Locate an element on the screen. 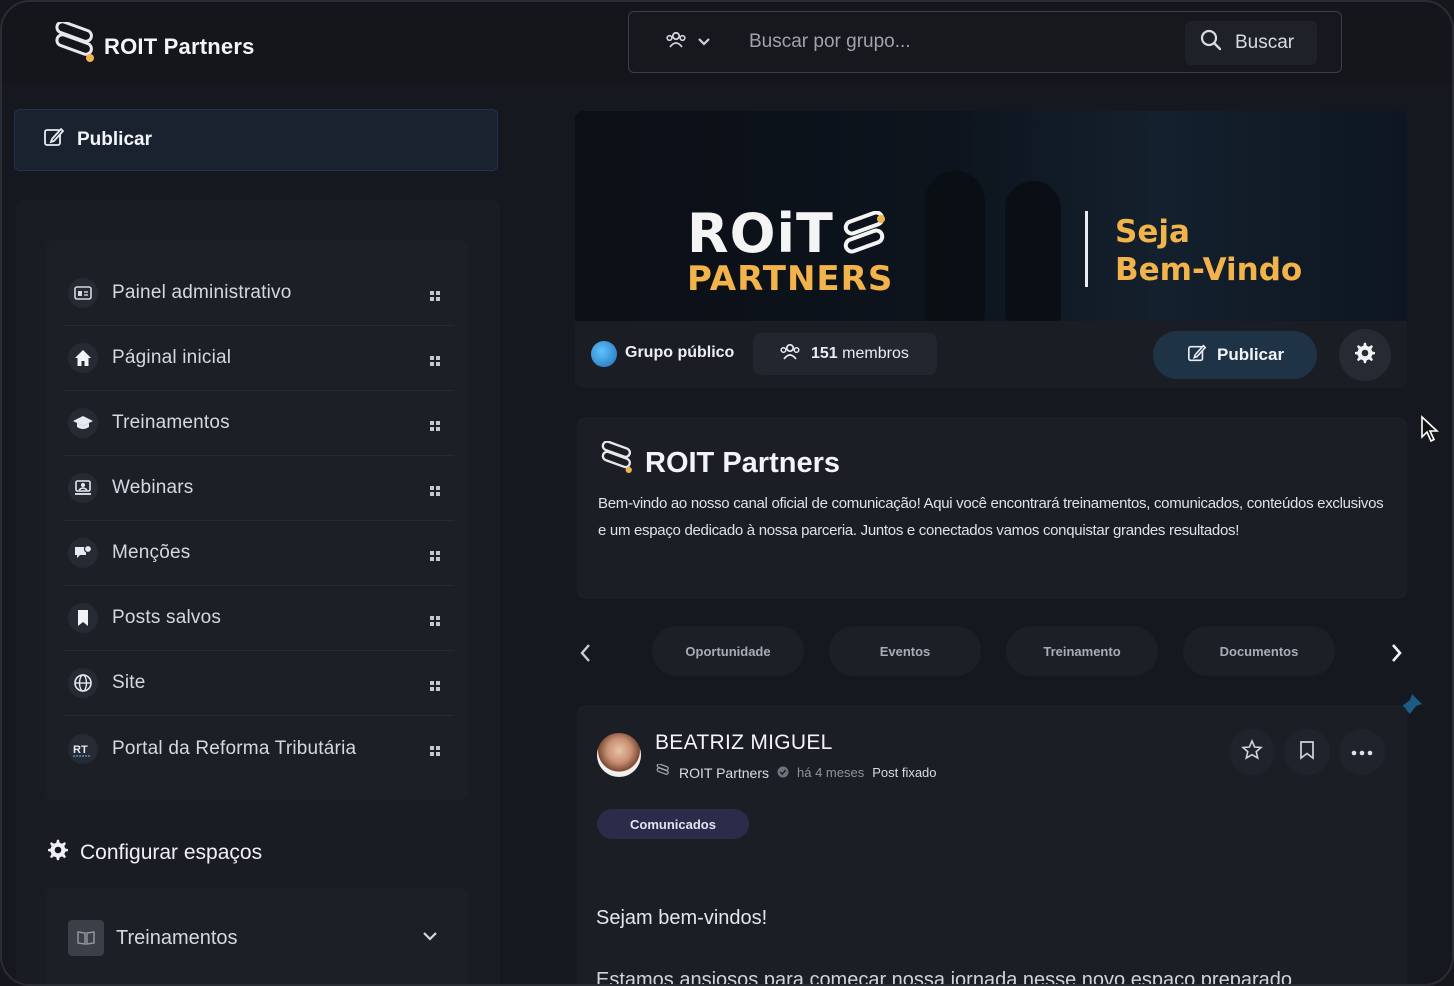 The width and height of the screenshot is (1454, 986). book-icon is located at coordinates (86, 938).